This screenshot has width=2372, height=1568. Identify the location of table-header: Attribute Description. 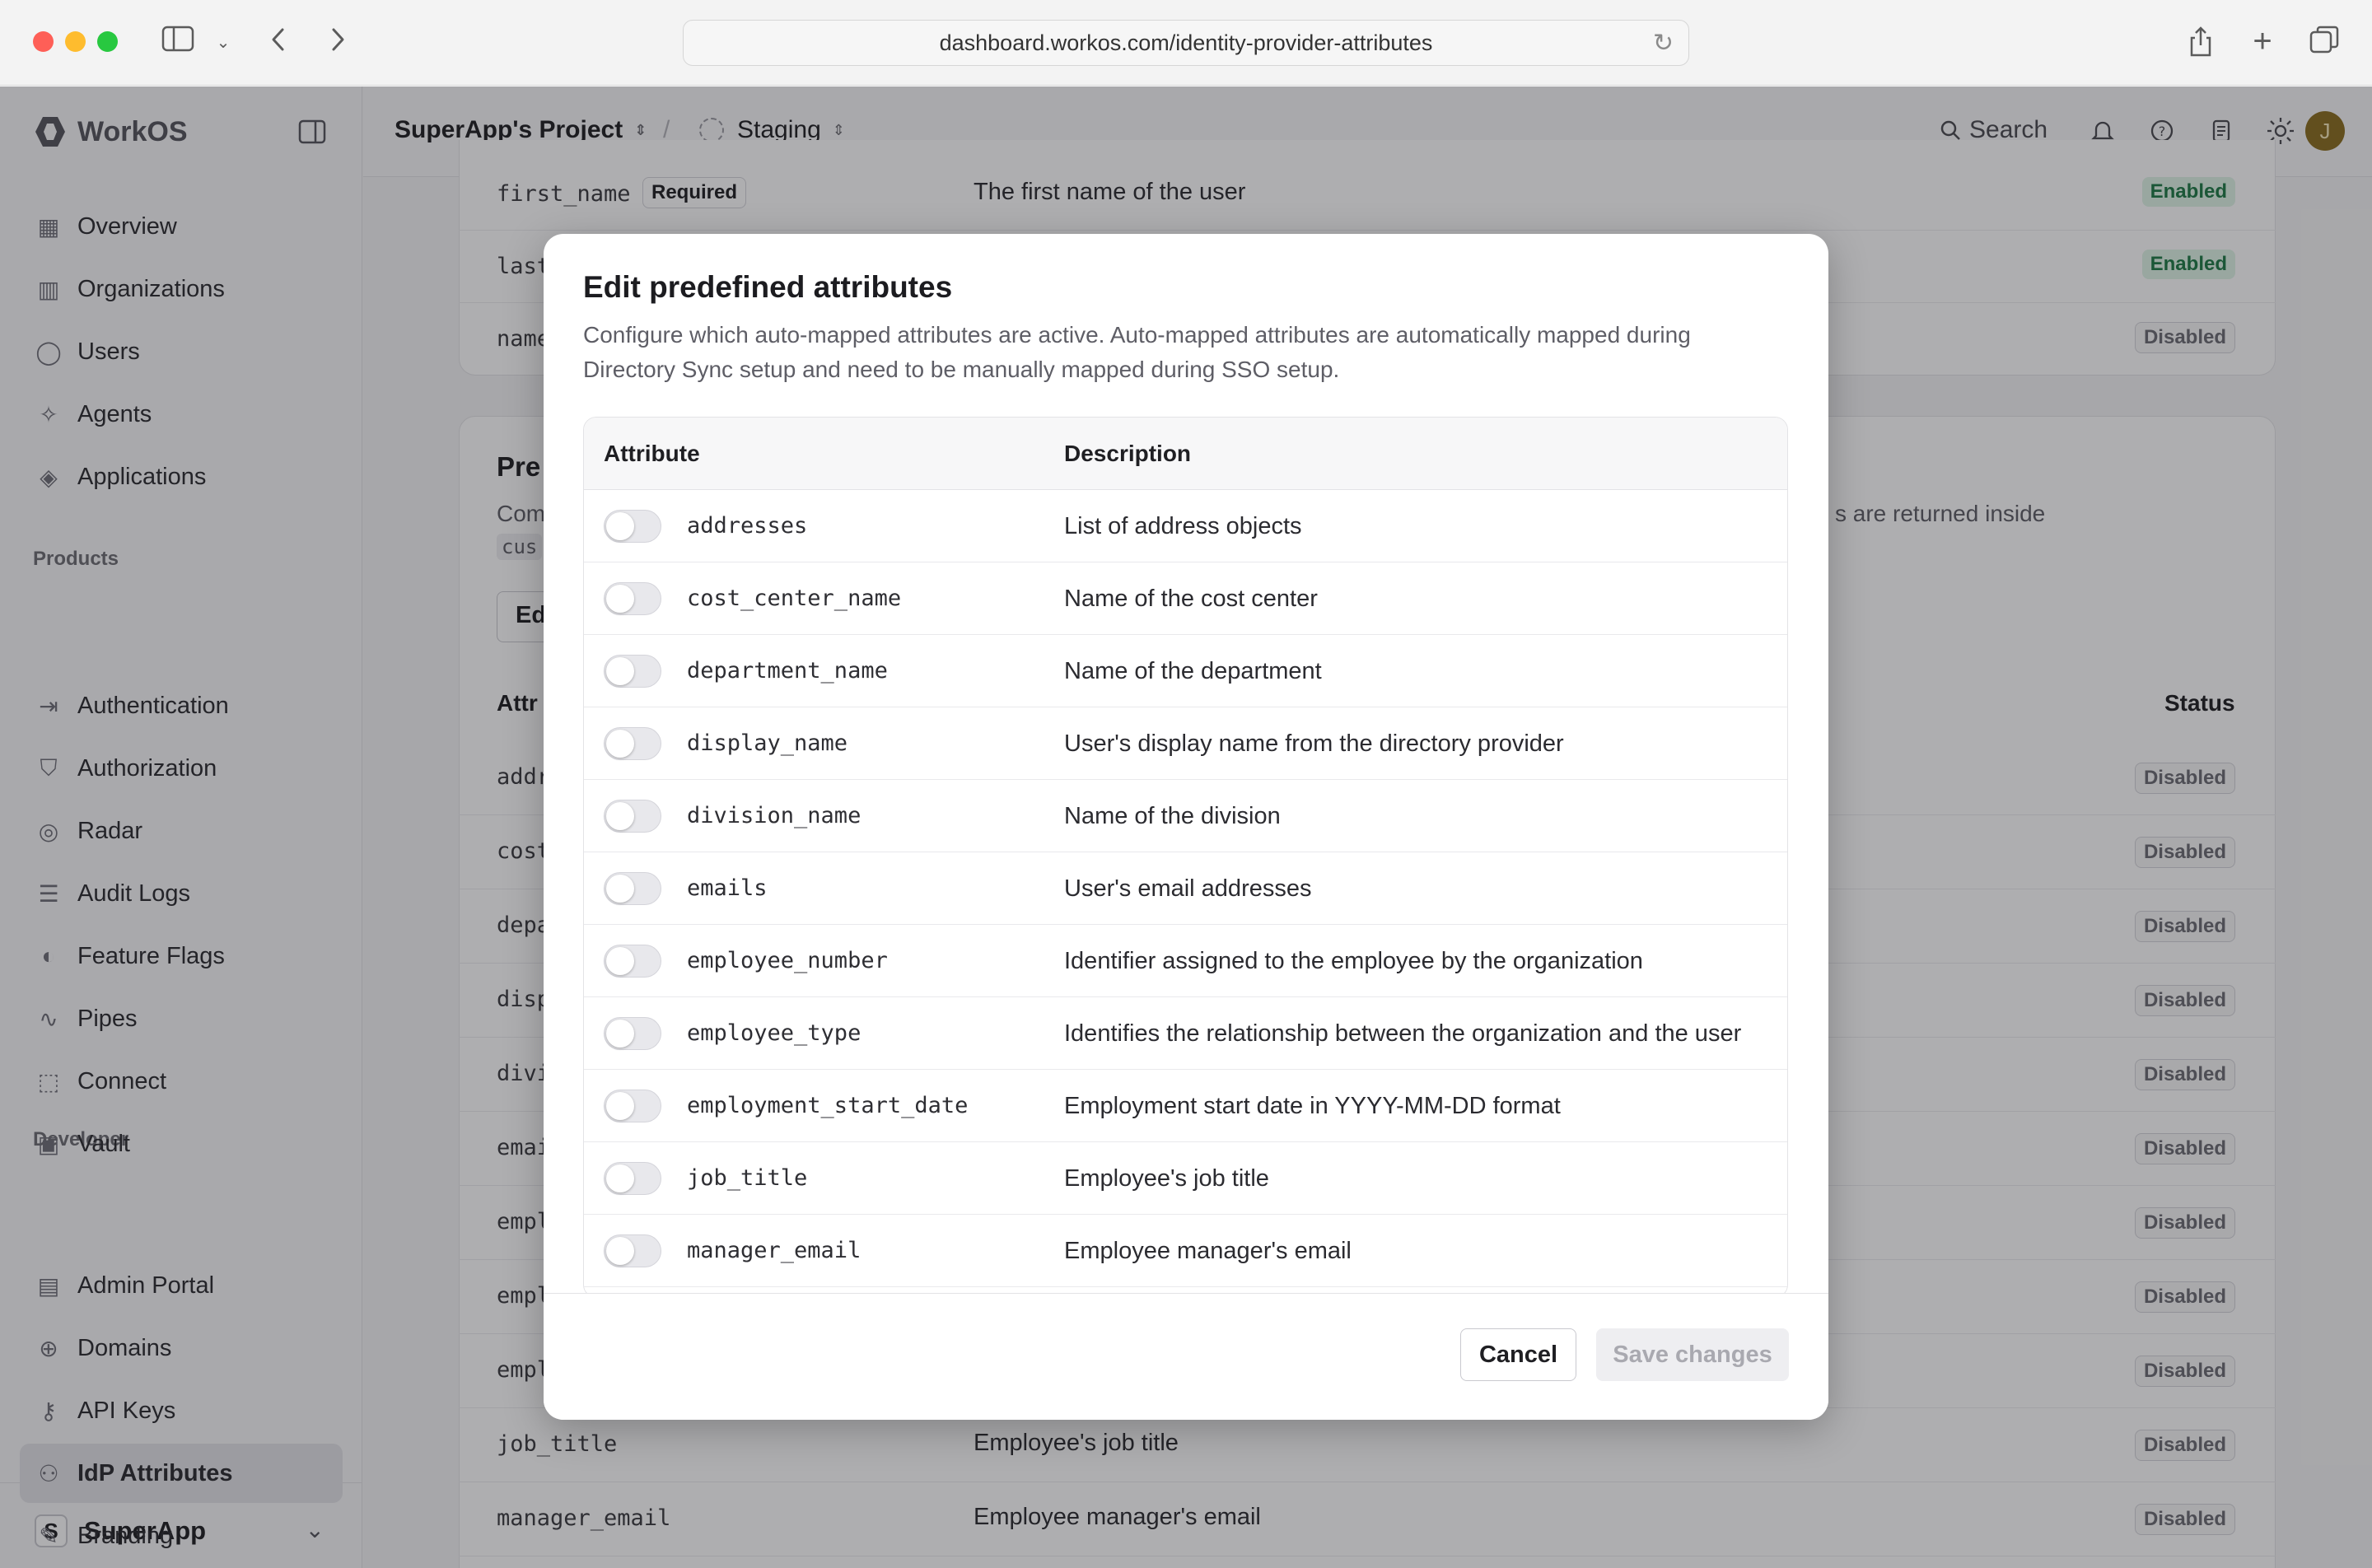
(1185, 454).